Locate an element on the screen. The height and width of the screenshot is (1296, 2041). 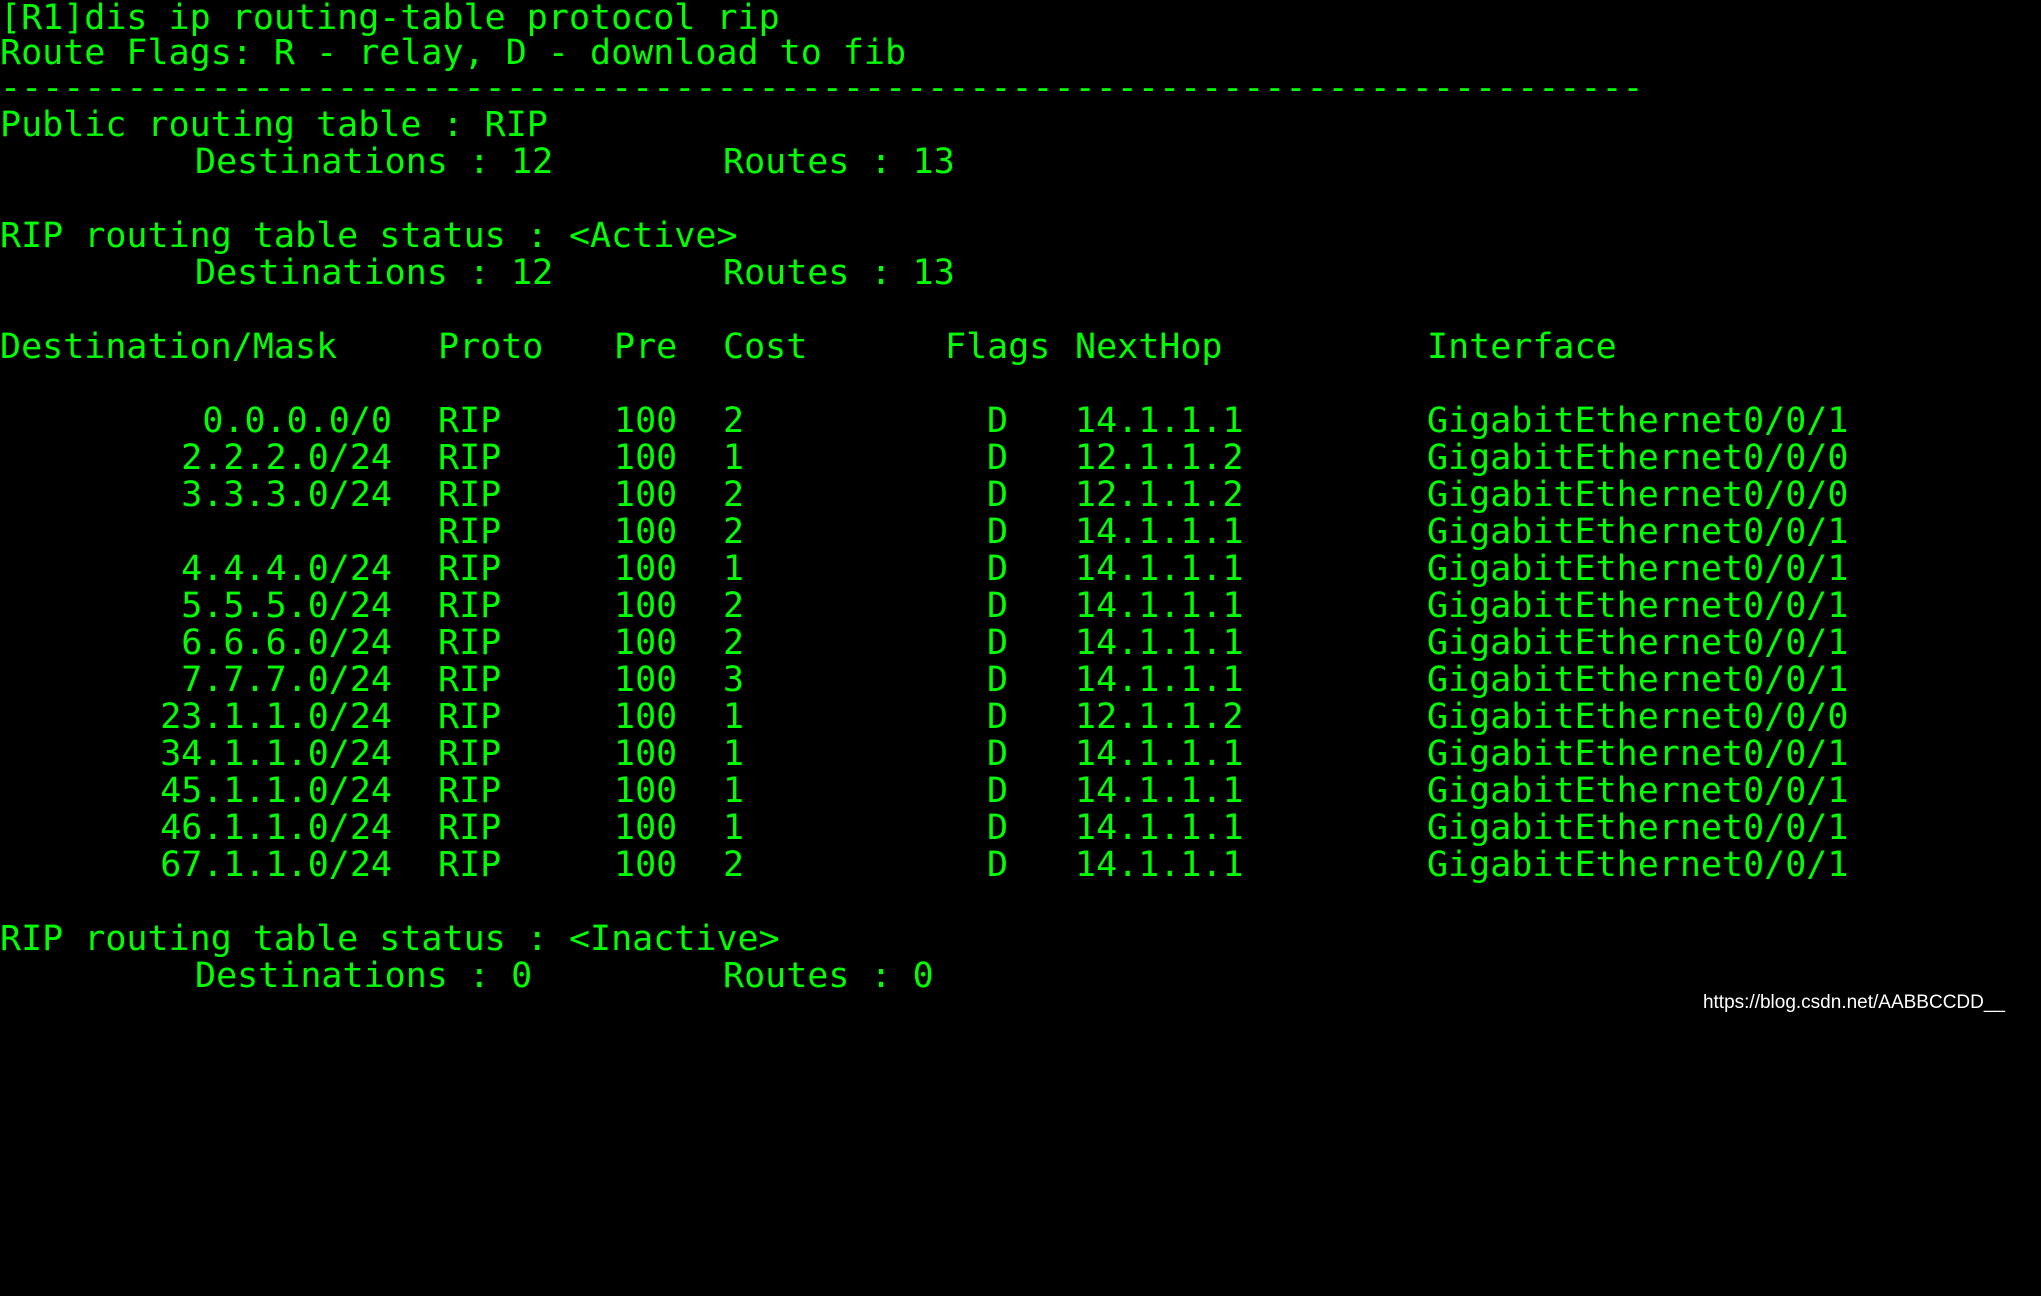
command-line: [R1]dis ip routing-table protocol rip is located at coordinates (390, 19).